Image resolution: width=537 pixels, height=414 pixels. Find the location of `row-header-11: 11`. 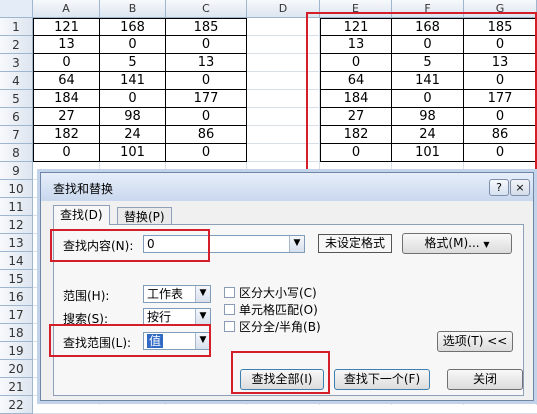

row-header-11: 11 is located at coordinates (16, 207).